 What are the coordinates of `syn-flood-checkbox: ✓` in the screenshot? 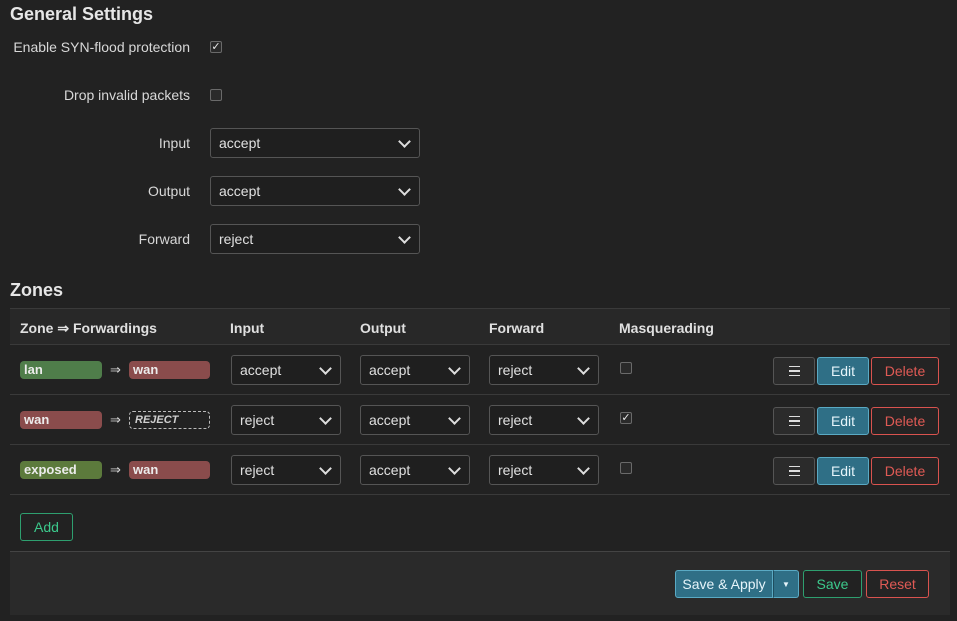 It's located at (216, 47).